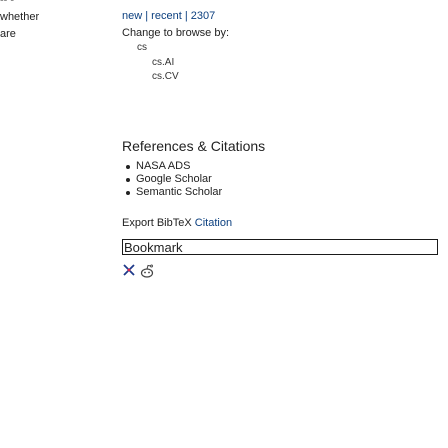 This screenshot has height=448, width=448. What do you see at coordinates (213, 223) in the screenshot?
I see `export-citation-link: Citation` at bounding box center [213, 223].